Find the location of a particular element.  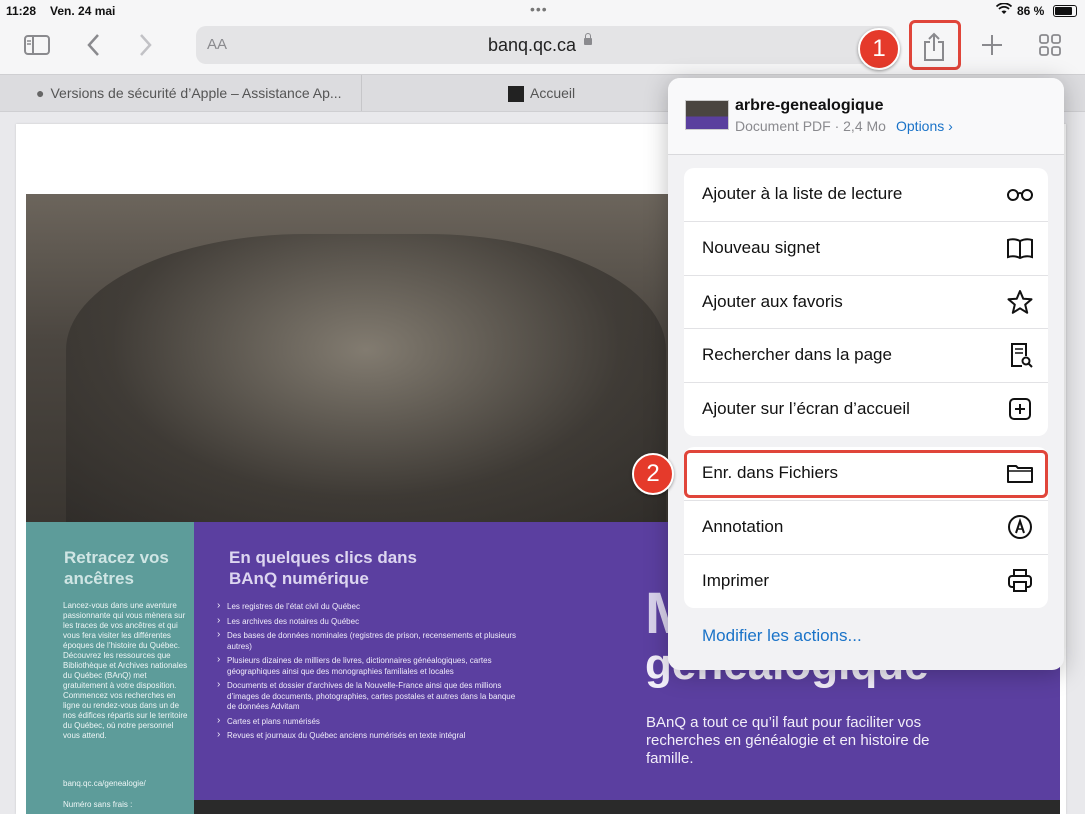

purple-heading: En quelques clics dans BAnQ numérique is located at coordinates (323, 568).